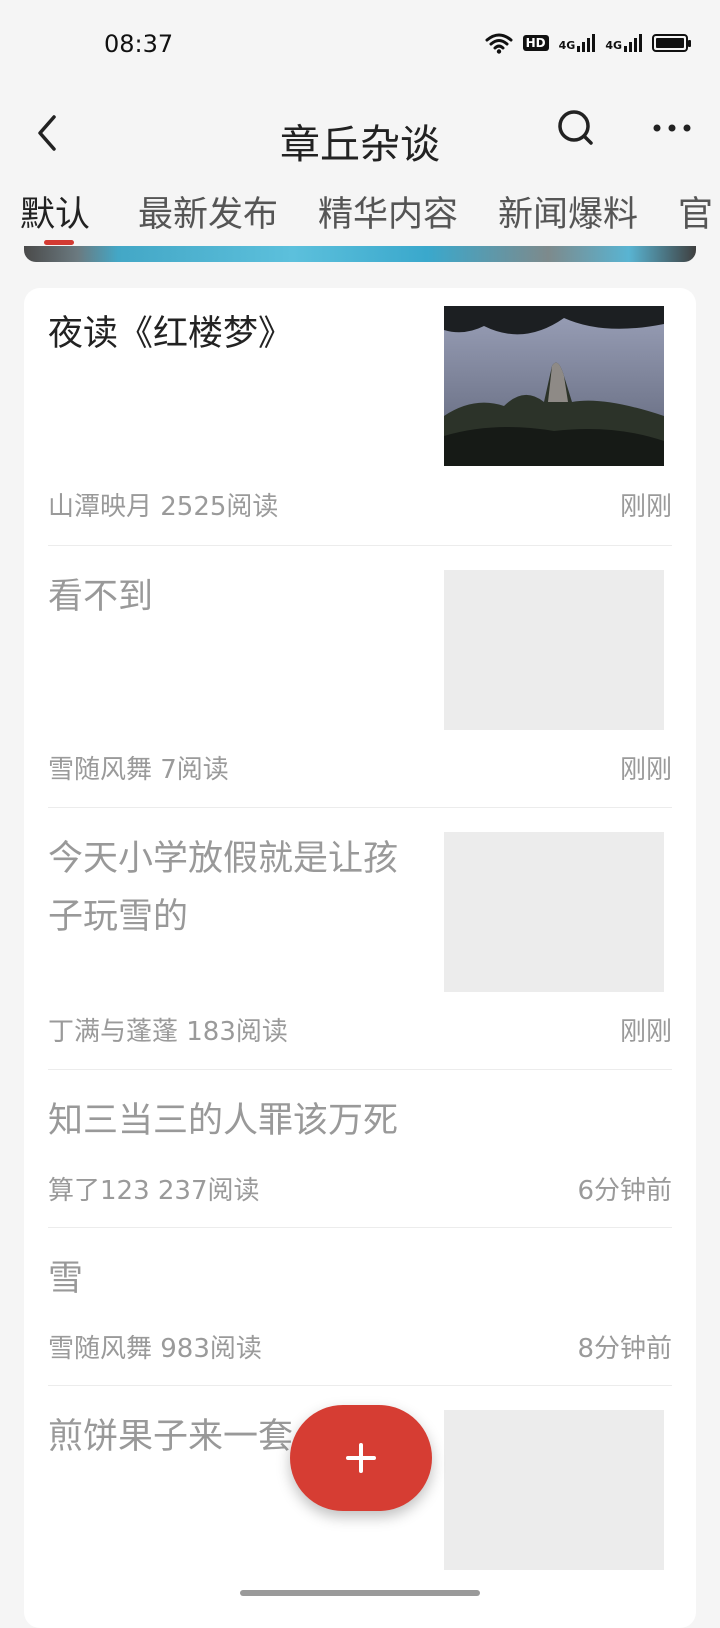 The width and height of the screenshot is (720, 1628). Describe the element at coordinates (223, 1121) in the screenshot. I see `post-title: 知三当三的人罪该万死` at that location.